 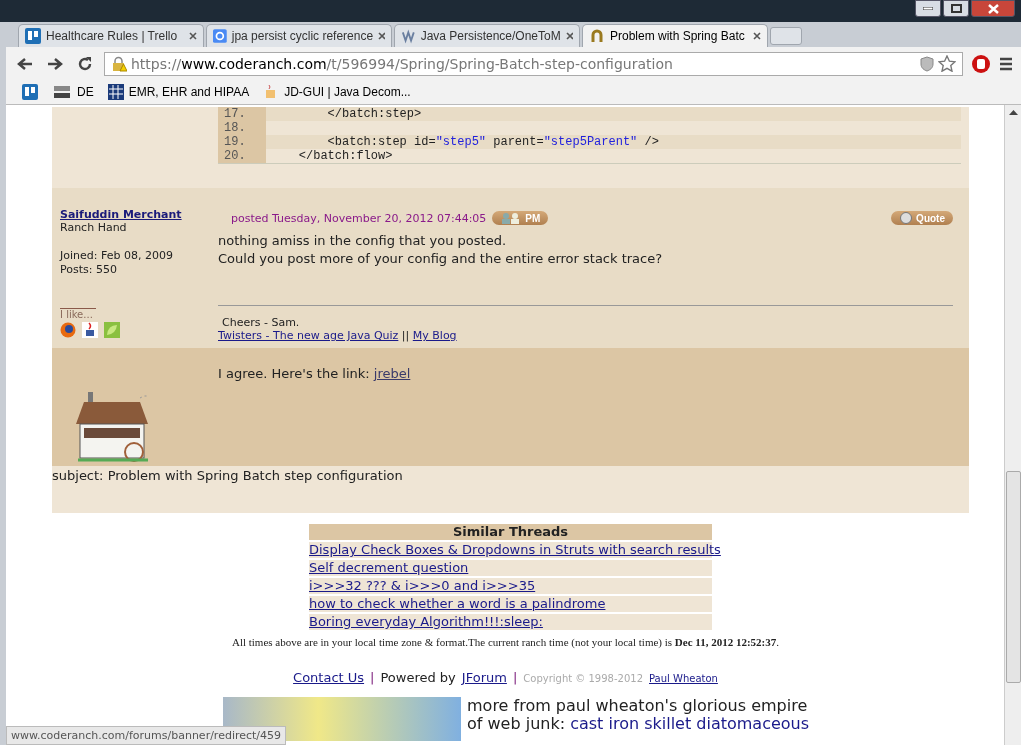 What do you see at coordinates (73, 92) in the screenshot?
I see `bookmark: DE` at bounding box center [73, 92].